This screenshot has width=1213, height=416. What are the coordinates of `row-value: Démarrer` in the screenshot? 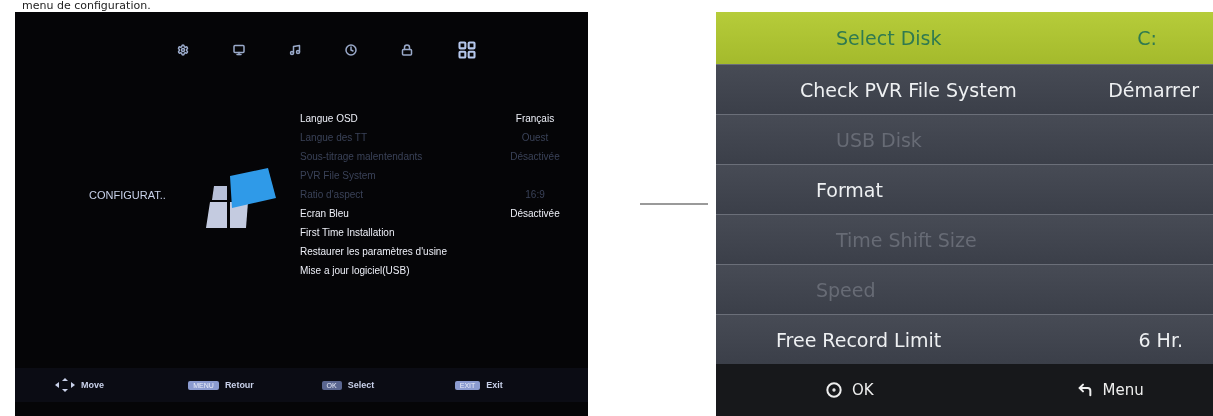 It's located at (1153, 89).